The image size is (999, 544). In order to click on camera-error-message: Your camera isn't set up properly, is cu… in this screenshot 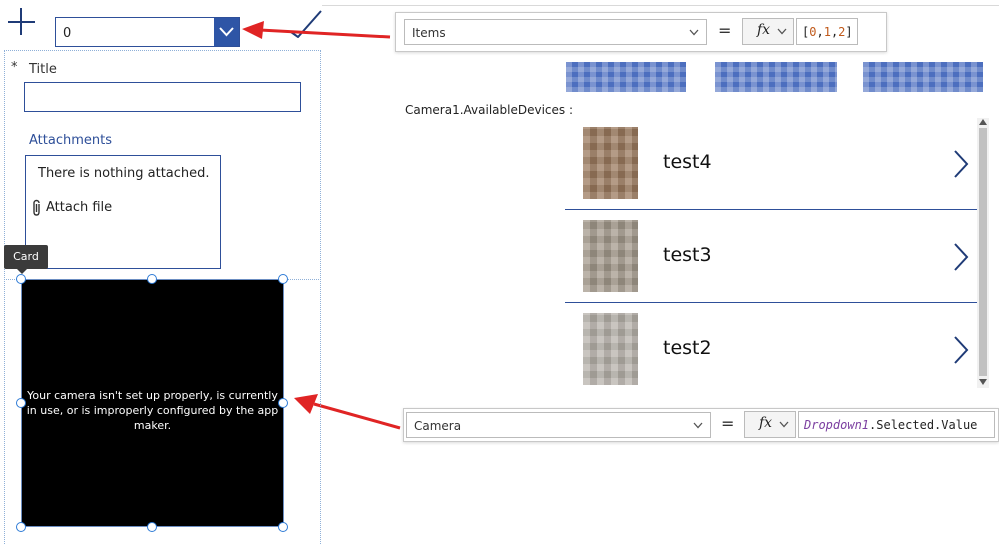, I will do `click(152, 410)`.